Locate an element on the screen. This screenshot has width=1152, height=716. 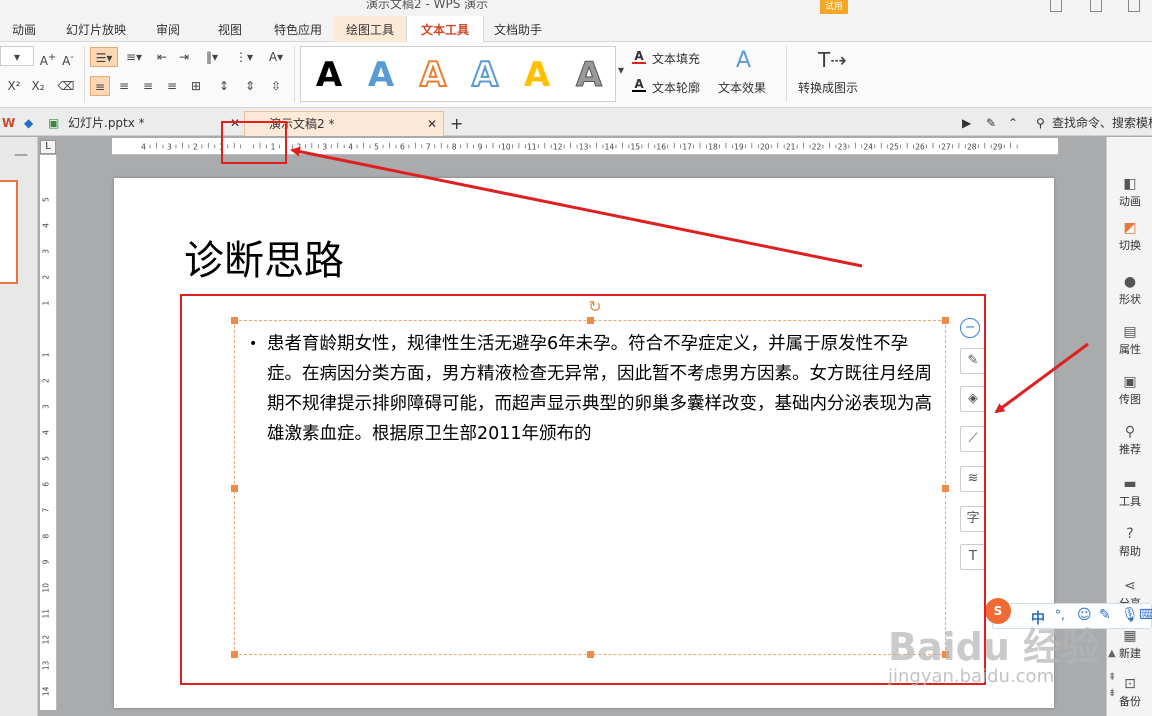
paragraph-spacing-icon: ↕ is located at coordinates (224, 86).